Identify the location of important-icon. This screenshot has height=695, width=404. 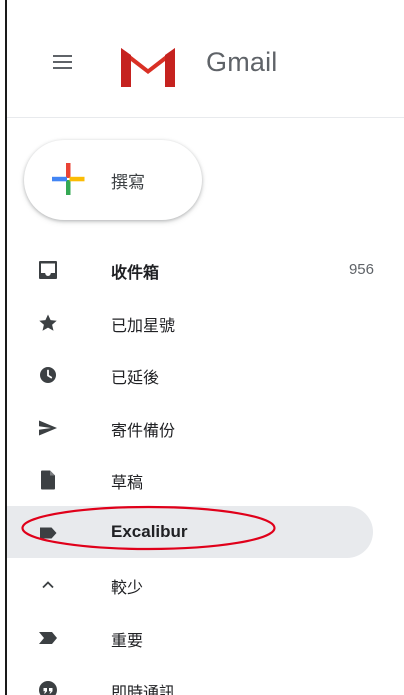
(48, 637).